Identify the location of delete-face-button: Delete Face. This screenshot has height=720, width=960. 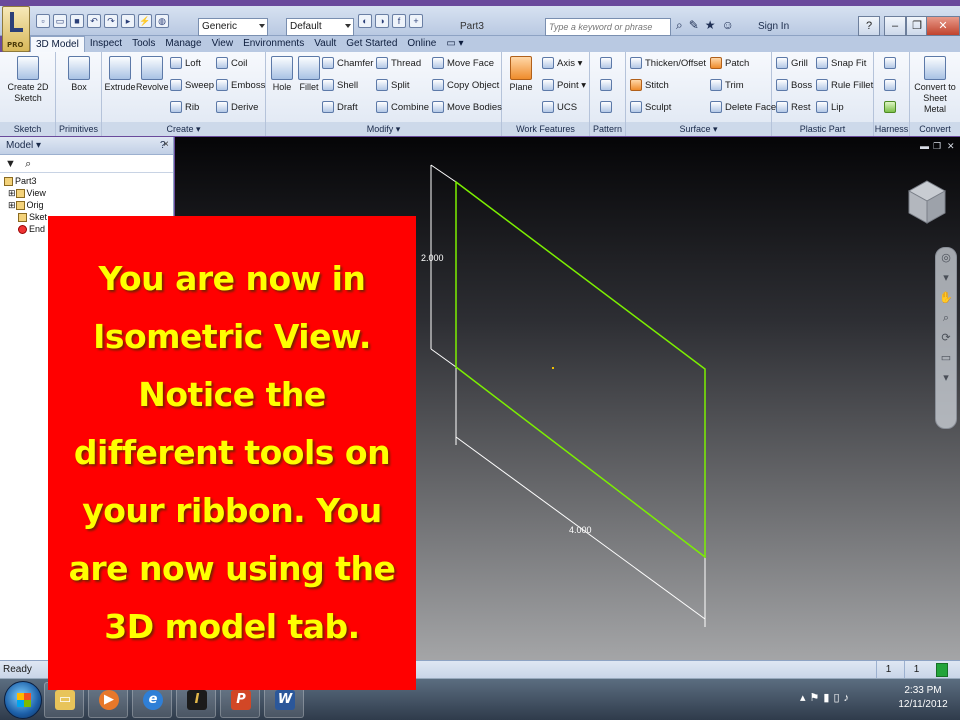
(743, 109).